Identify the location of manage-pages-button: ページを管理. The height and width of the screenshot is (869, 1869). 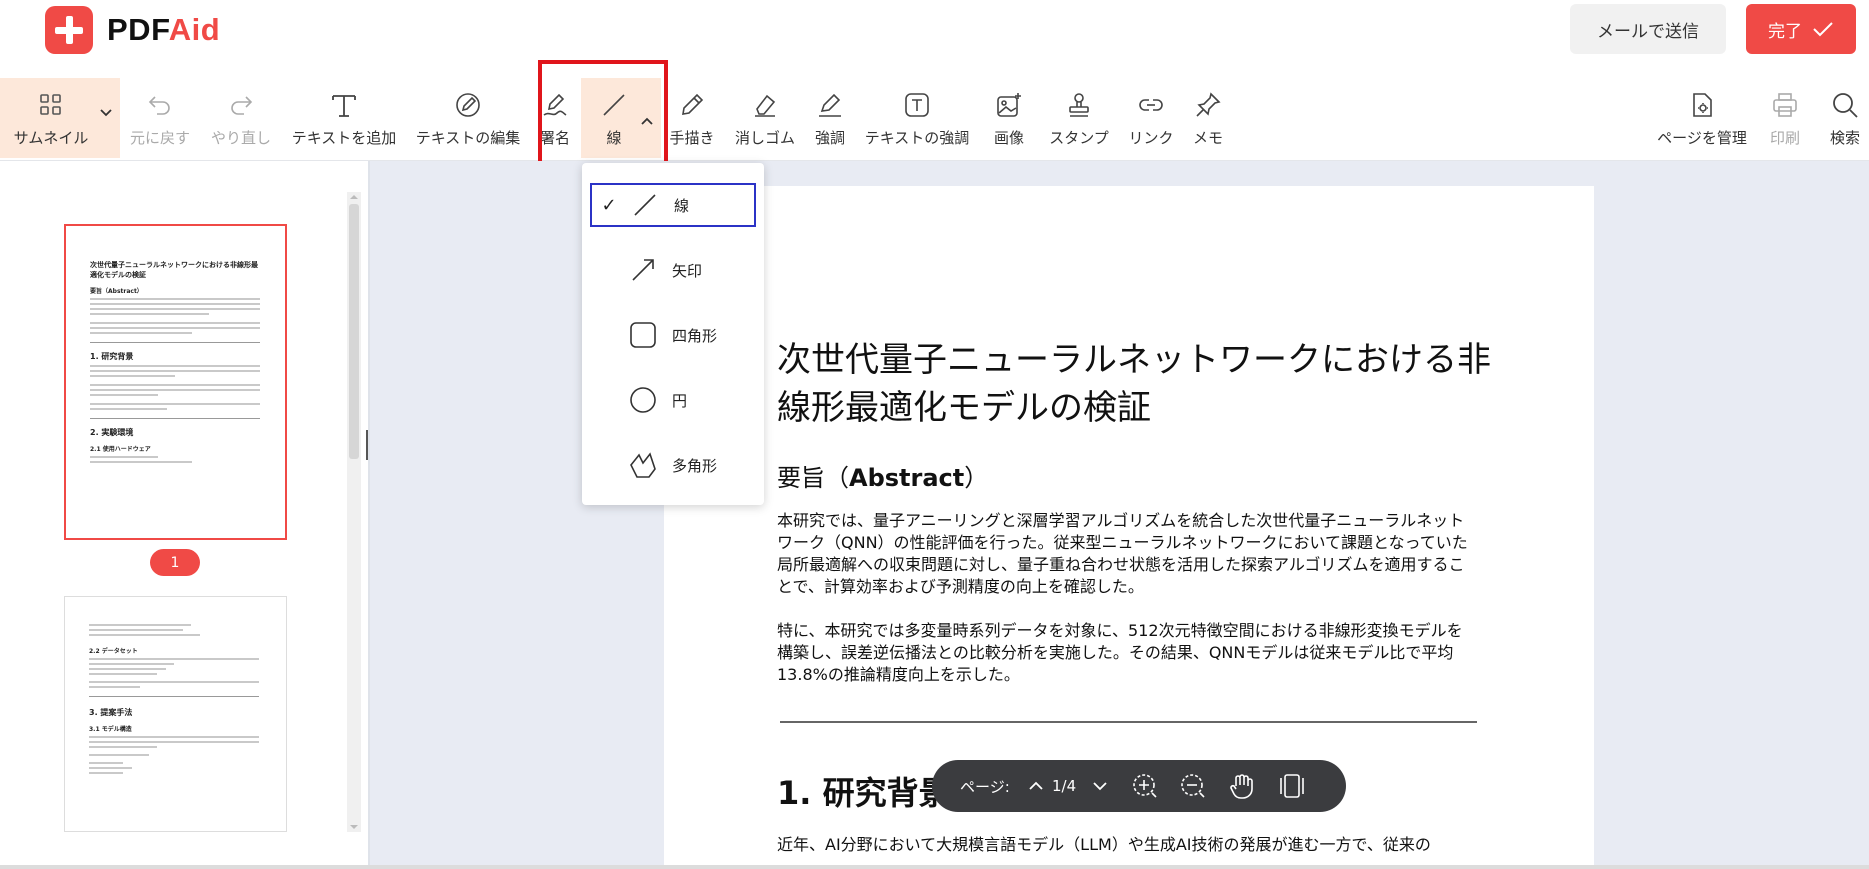
(1702, 118).